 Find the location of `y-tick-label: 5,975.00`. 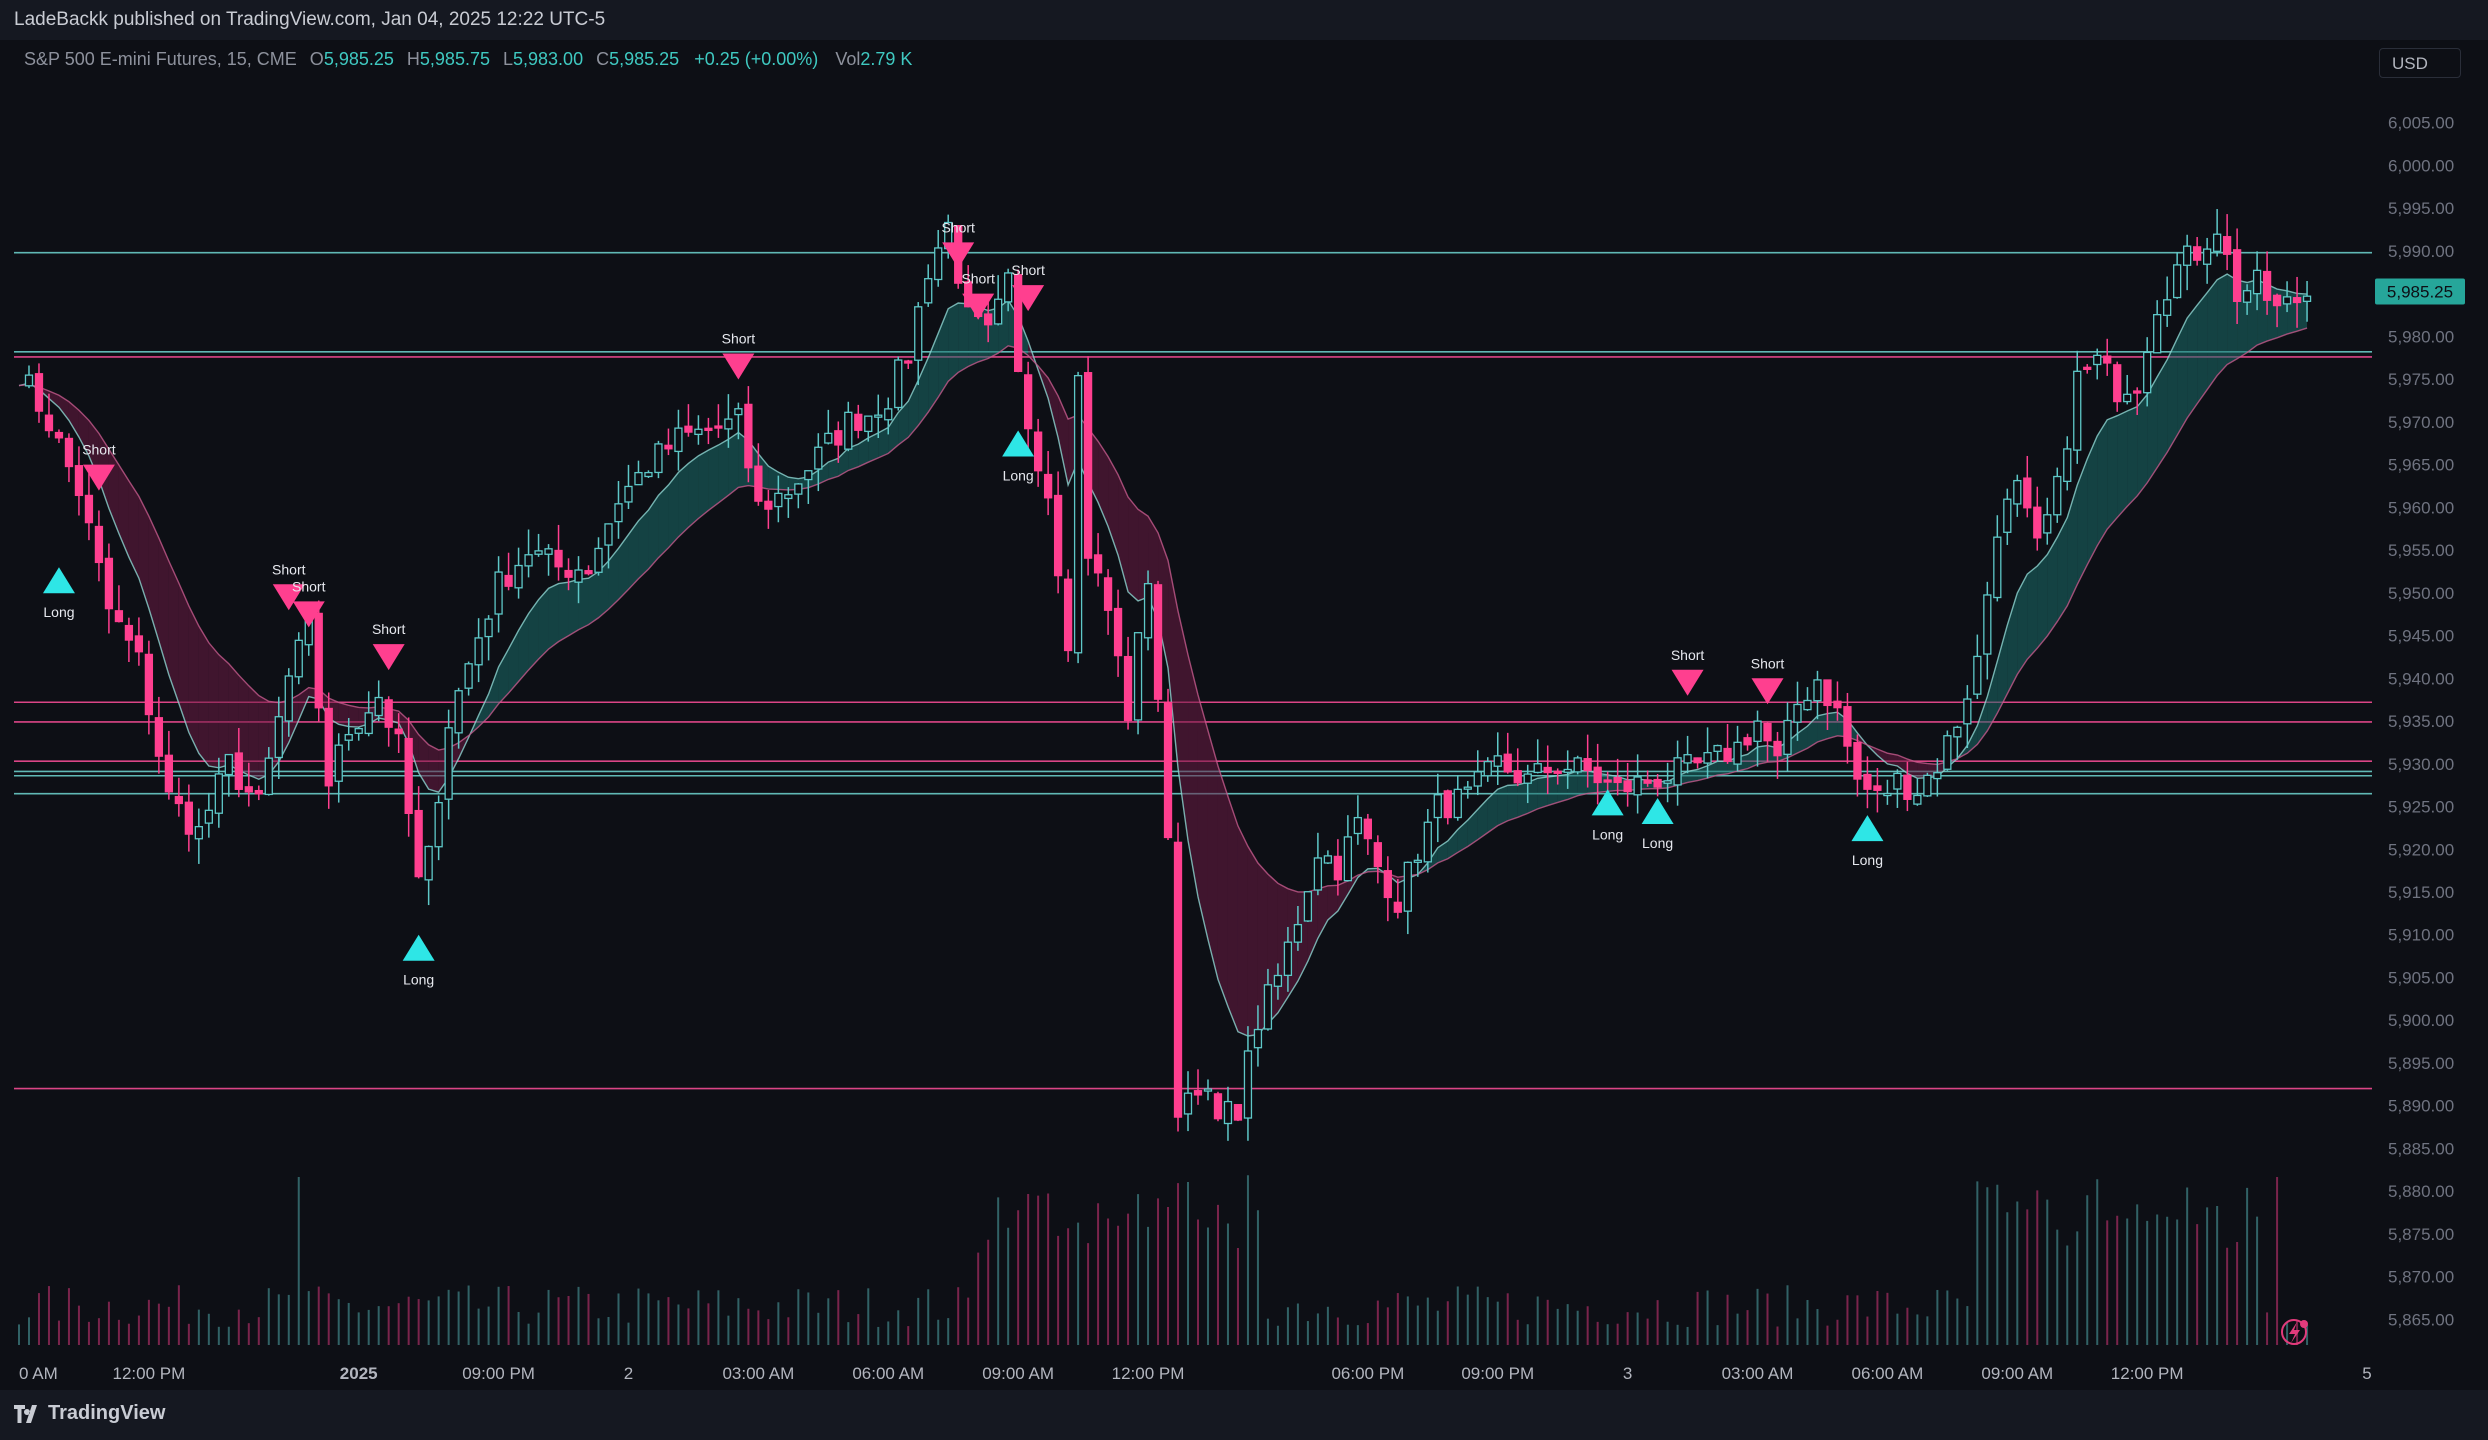

y-tick-label: 5,975.00 is located at coordinates (2421, 379).